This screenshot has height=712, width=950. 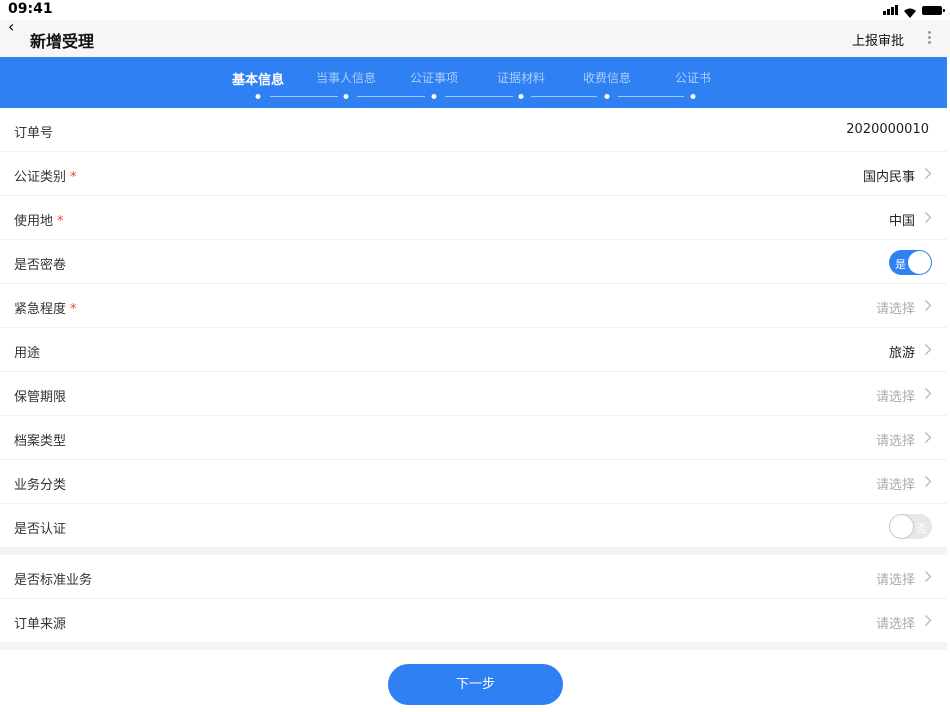 I want to click on urgency-label: 紧急程度 *, so click(x=45, y=309).